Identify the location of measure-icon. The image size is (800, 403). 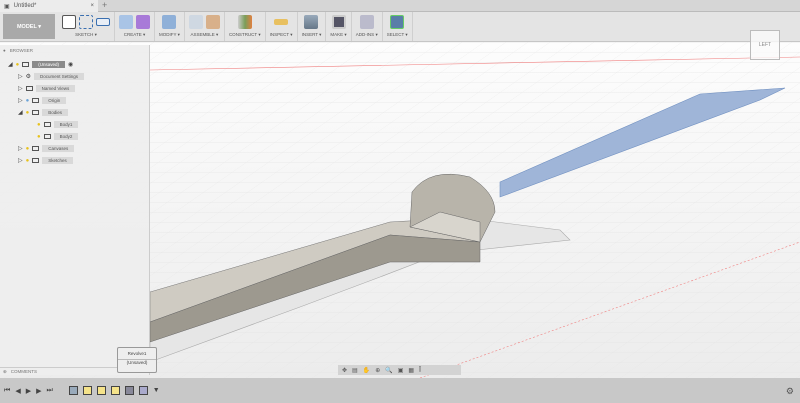
(281, 22).